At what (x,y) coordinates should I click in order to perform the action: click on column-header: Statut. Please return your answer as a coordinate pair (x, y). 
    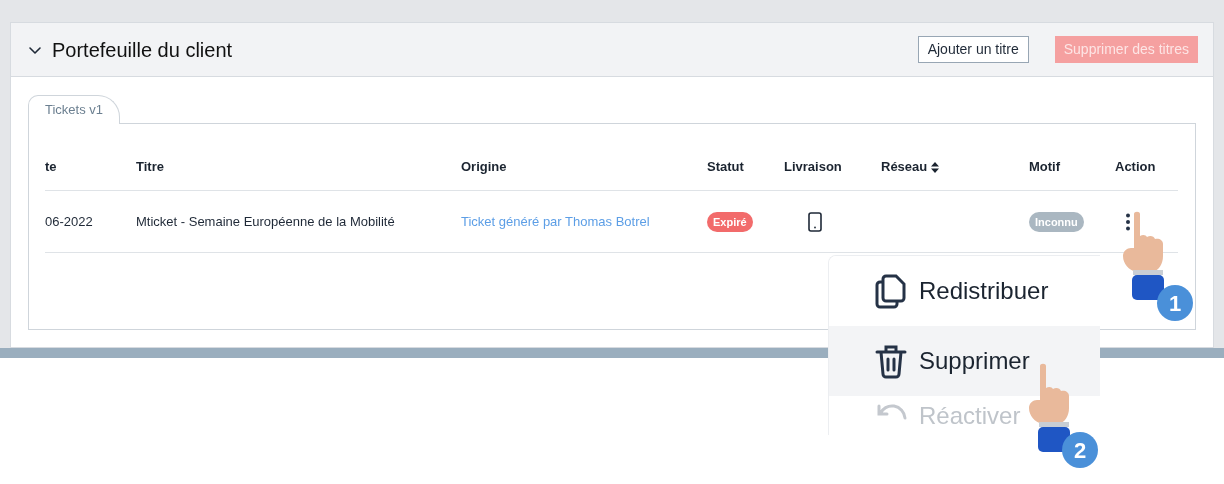
    Looking at the image, I should click on (725, 167).